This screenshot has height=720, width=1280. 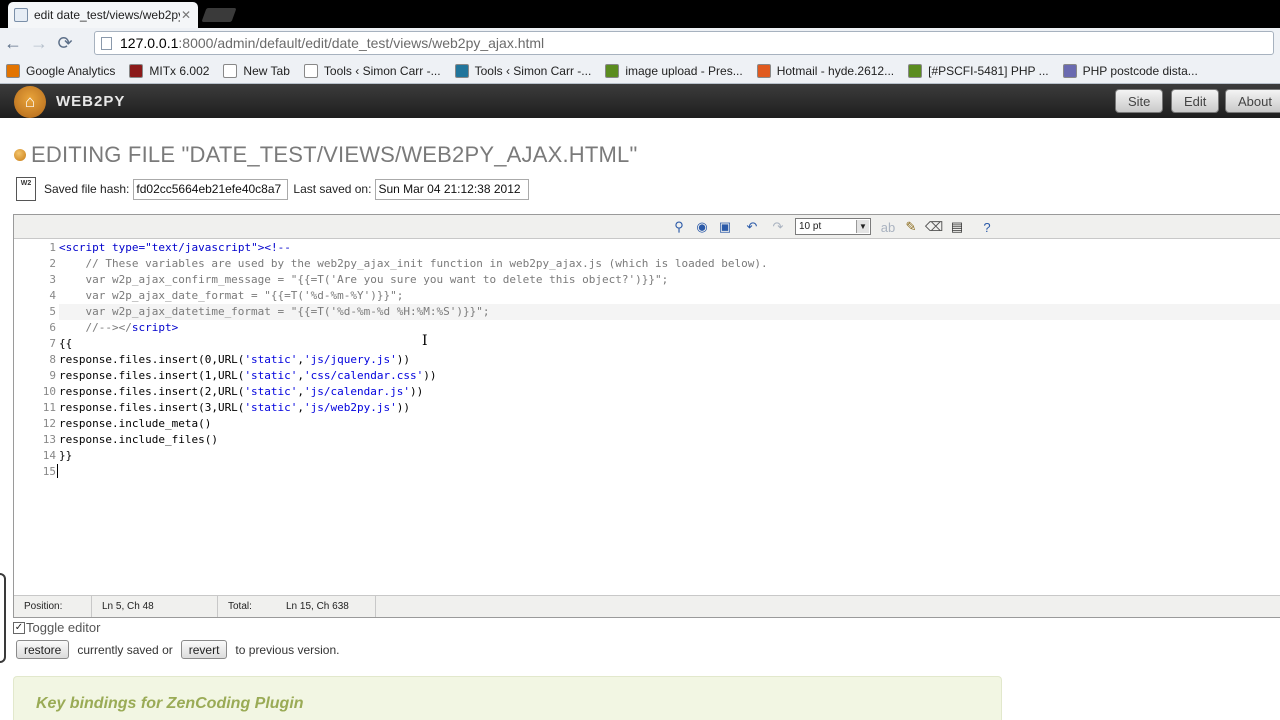 I want to click on reload-icon: ⟳, so click(x=65, y=43).